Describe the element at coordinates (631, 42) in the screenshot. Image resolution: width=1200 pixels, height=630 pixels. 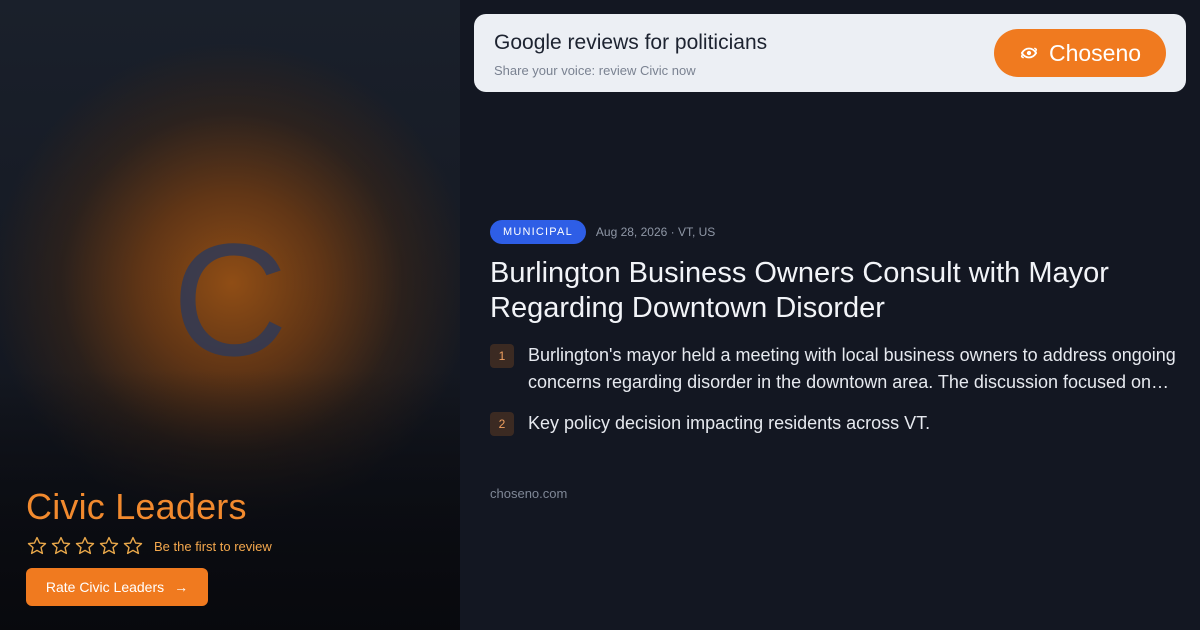
I see `banner-title: Google reviews for politicians` at that location.